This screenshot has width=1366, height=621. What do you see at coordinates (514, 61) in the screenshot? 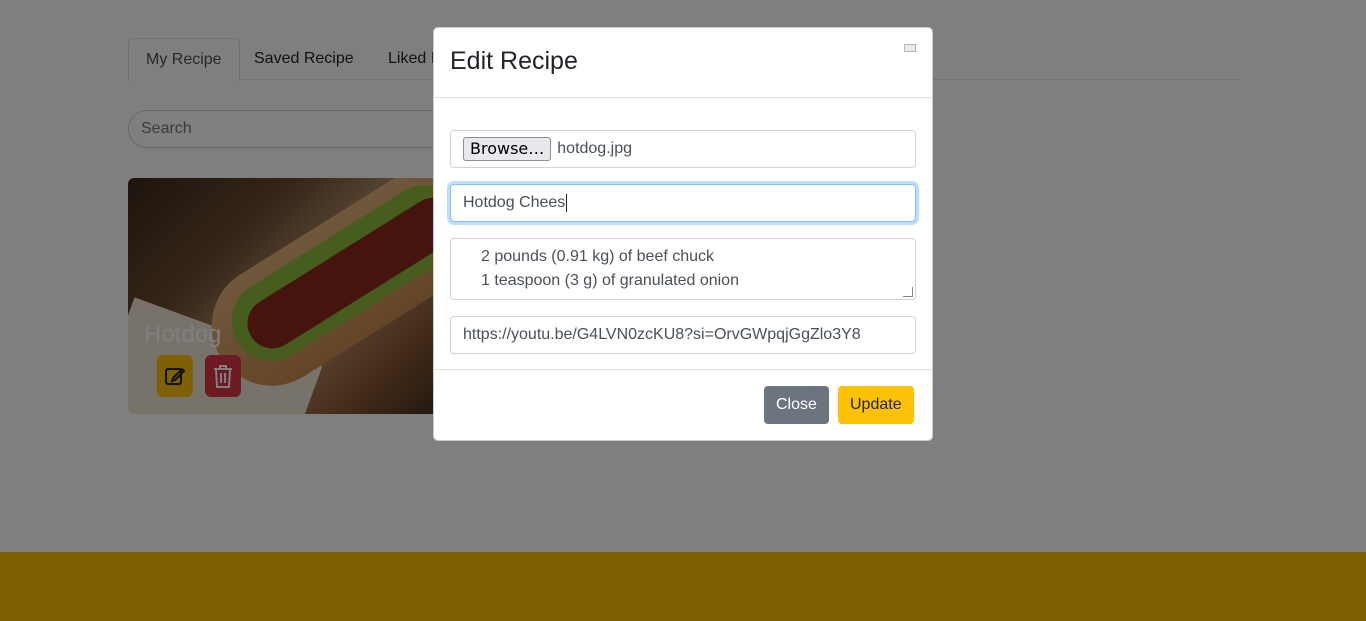
I see `modal-title: Edit Recipe` at bounding box center [514, 61].